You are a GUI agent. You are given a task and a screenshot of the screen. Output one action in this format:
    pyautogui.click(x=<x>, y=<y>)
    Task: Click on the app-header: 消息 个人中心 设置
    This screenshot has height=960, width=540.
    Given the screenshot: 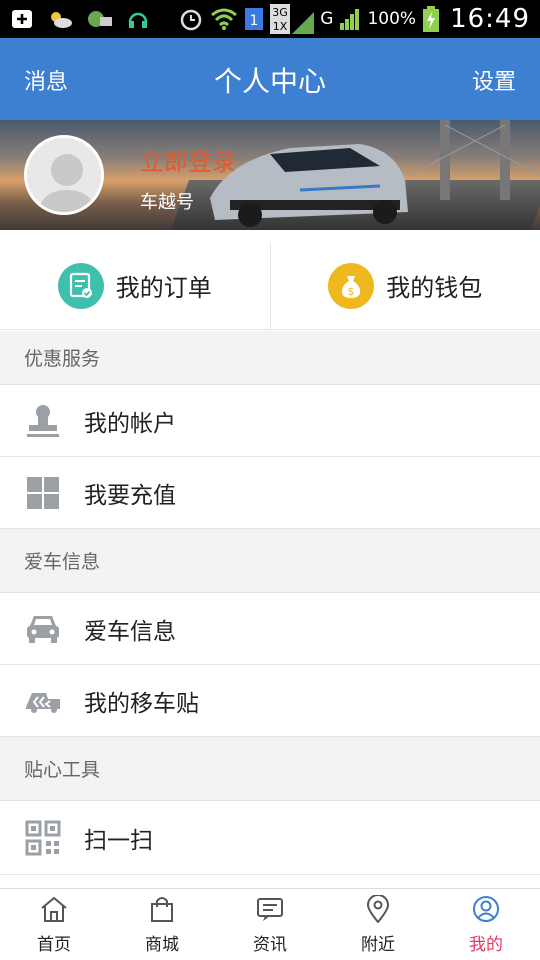 What is the action you would take?
    pyautogui.click(x=270, y=79)
    